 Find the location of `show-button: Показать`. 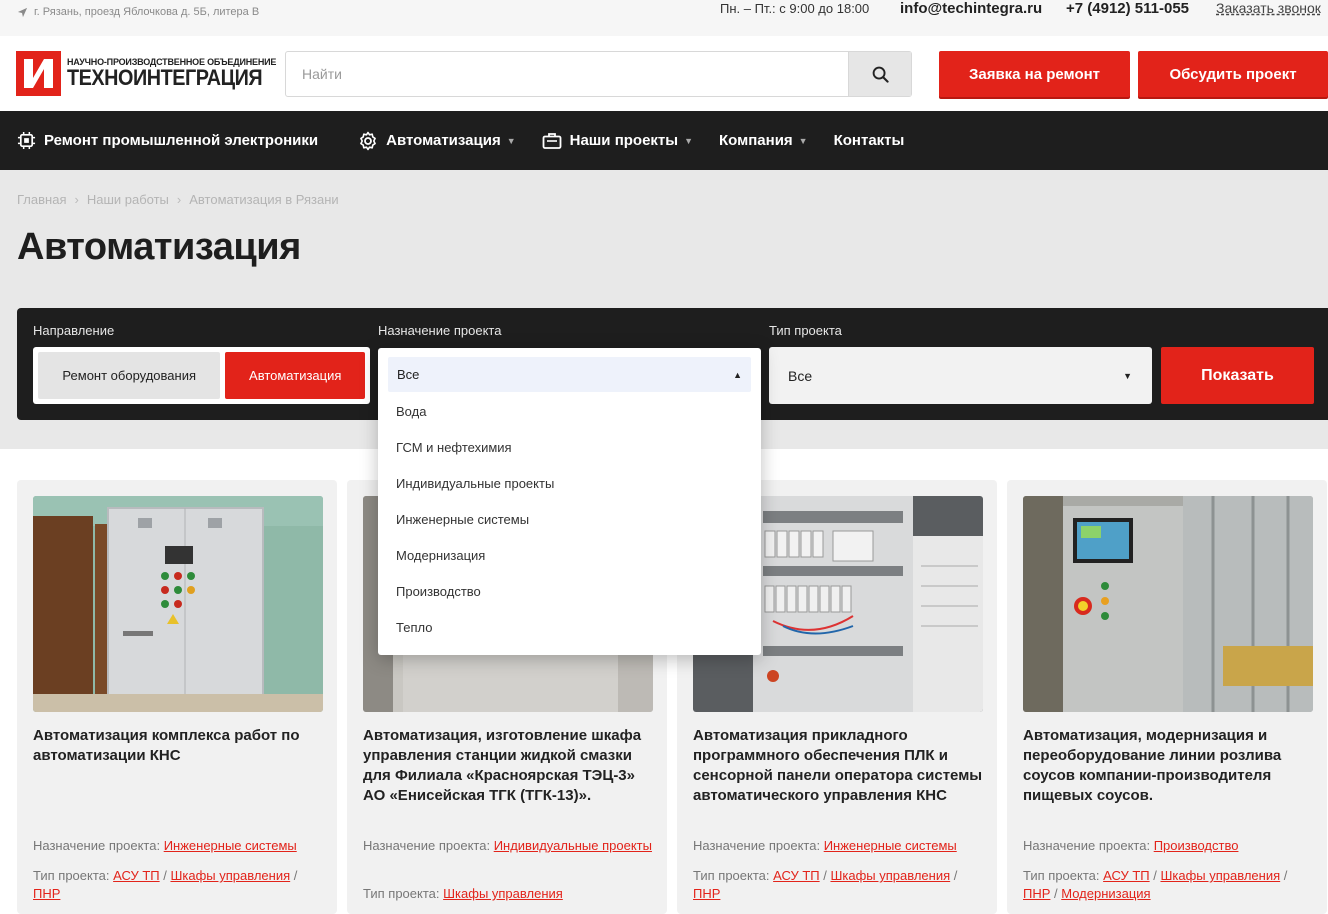

show-button: Показать is located at coordinates (1237, 375).